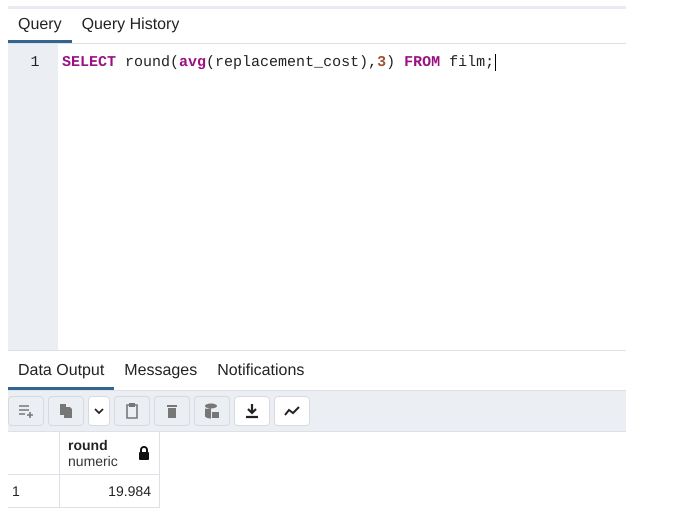 This screenshot has height=523, width=689. What do you see at coordinates (279, 62) in the screenshot?
I see `code-line: SELECT round(avg(replacement_cost),3) FROM film;` at bounding box center [279, 62].